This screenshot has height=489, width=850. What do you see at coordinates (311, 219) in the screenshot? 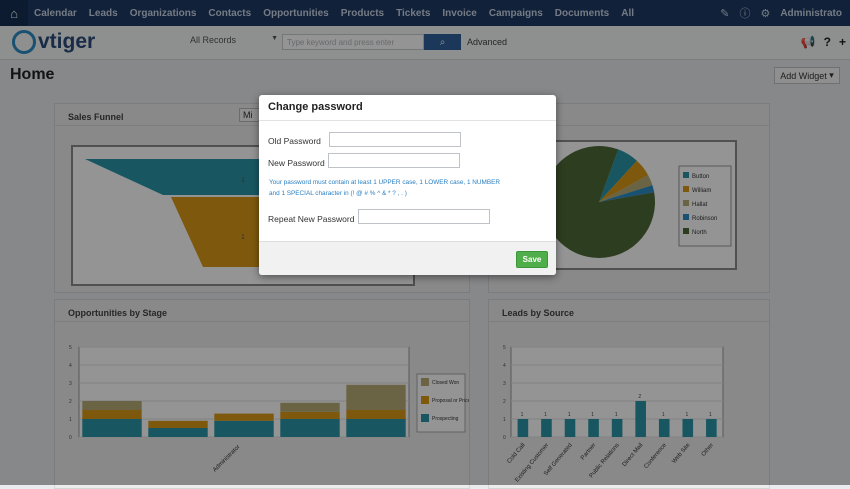
I see `repeat-password-label: Repeat New Password` at bounding box center [311, 219].